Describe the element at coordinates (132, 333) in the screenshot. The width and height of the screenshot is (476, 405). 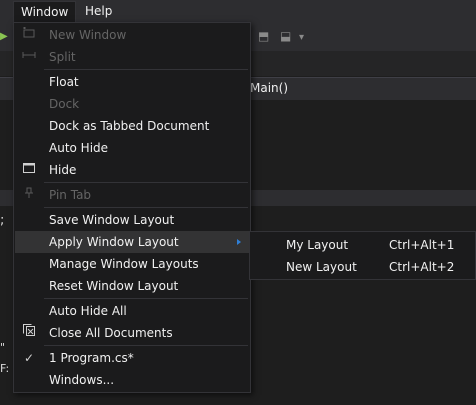
I see `menu-item-close-all: Close All Documents` at that location.